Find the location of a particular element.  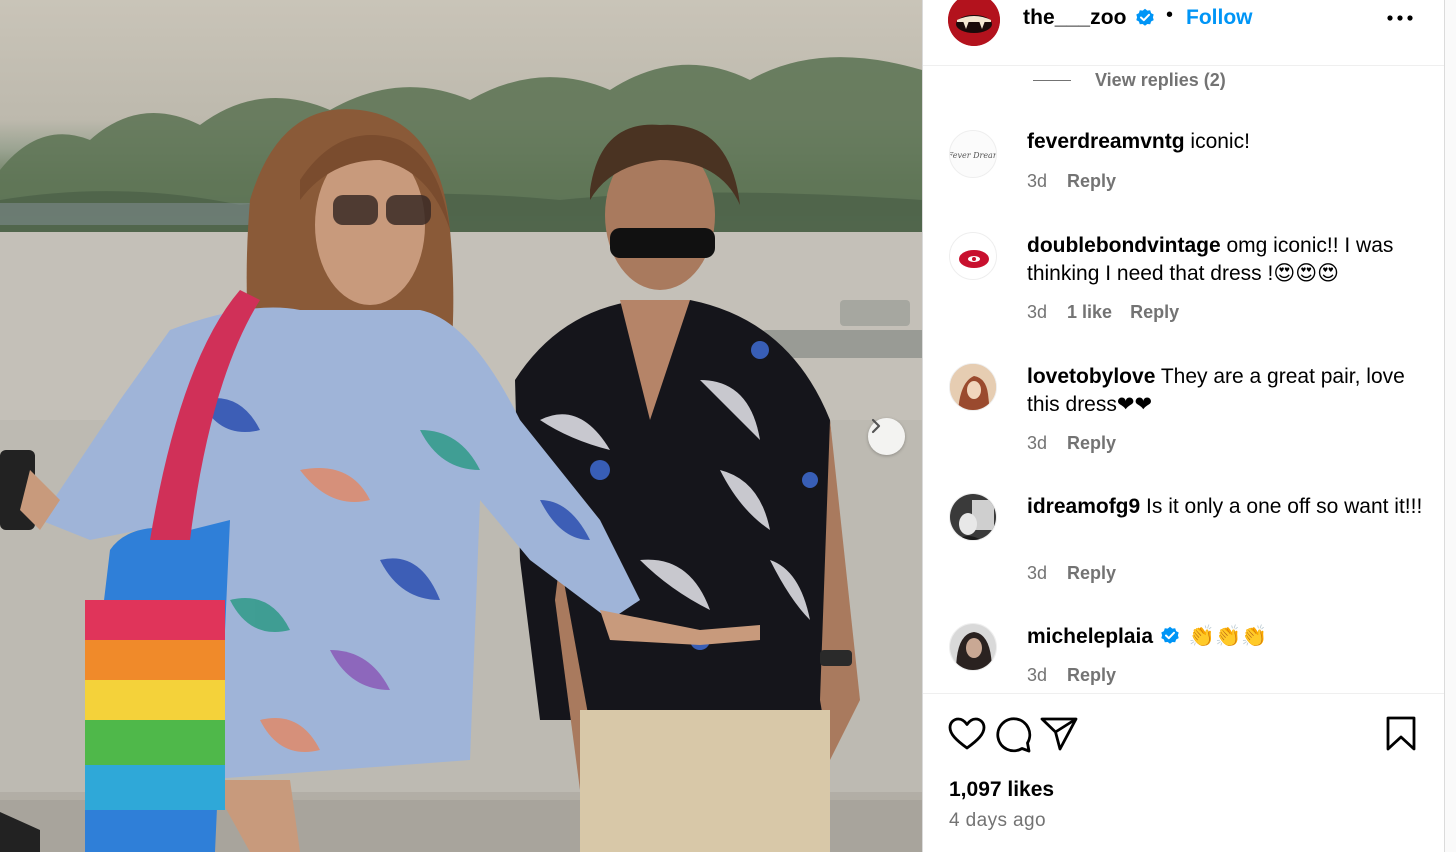

author-username: the___zoo is located at coordinates (1075, 18).